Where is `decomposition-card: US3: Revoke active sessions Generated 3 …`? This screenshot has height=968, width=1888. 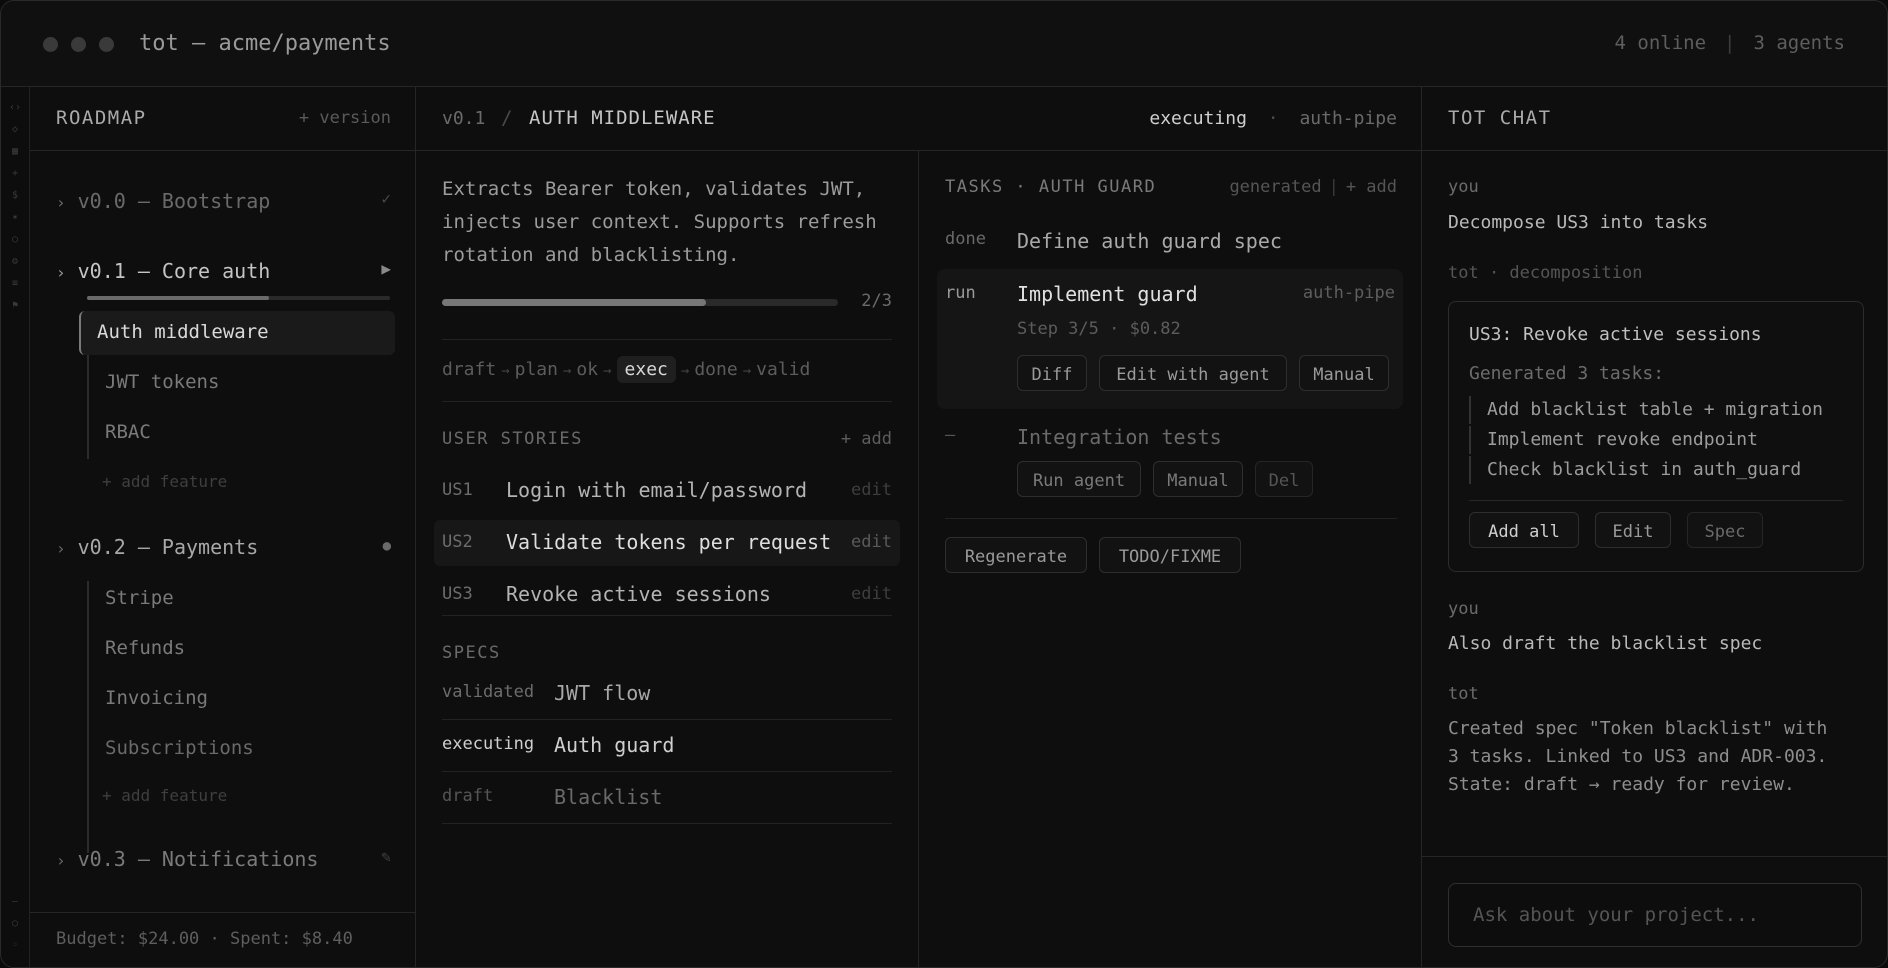 decomposition-card: US3: Revoke active sessions Generated 3 … is located at coordinates (1656, 436).